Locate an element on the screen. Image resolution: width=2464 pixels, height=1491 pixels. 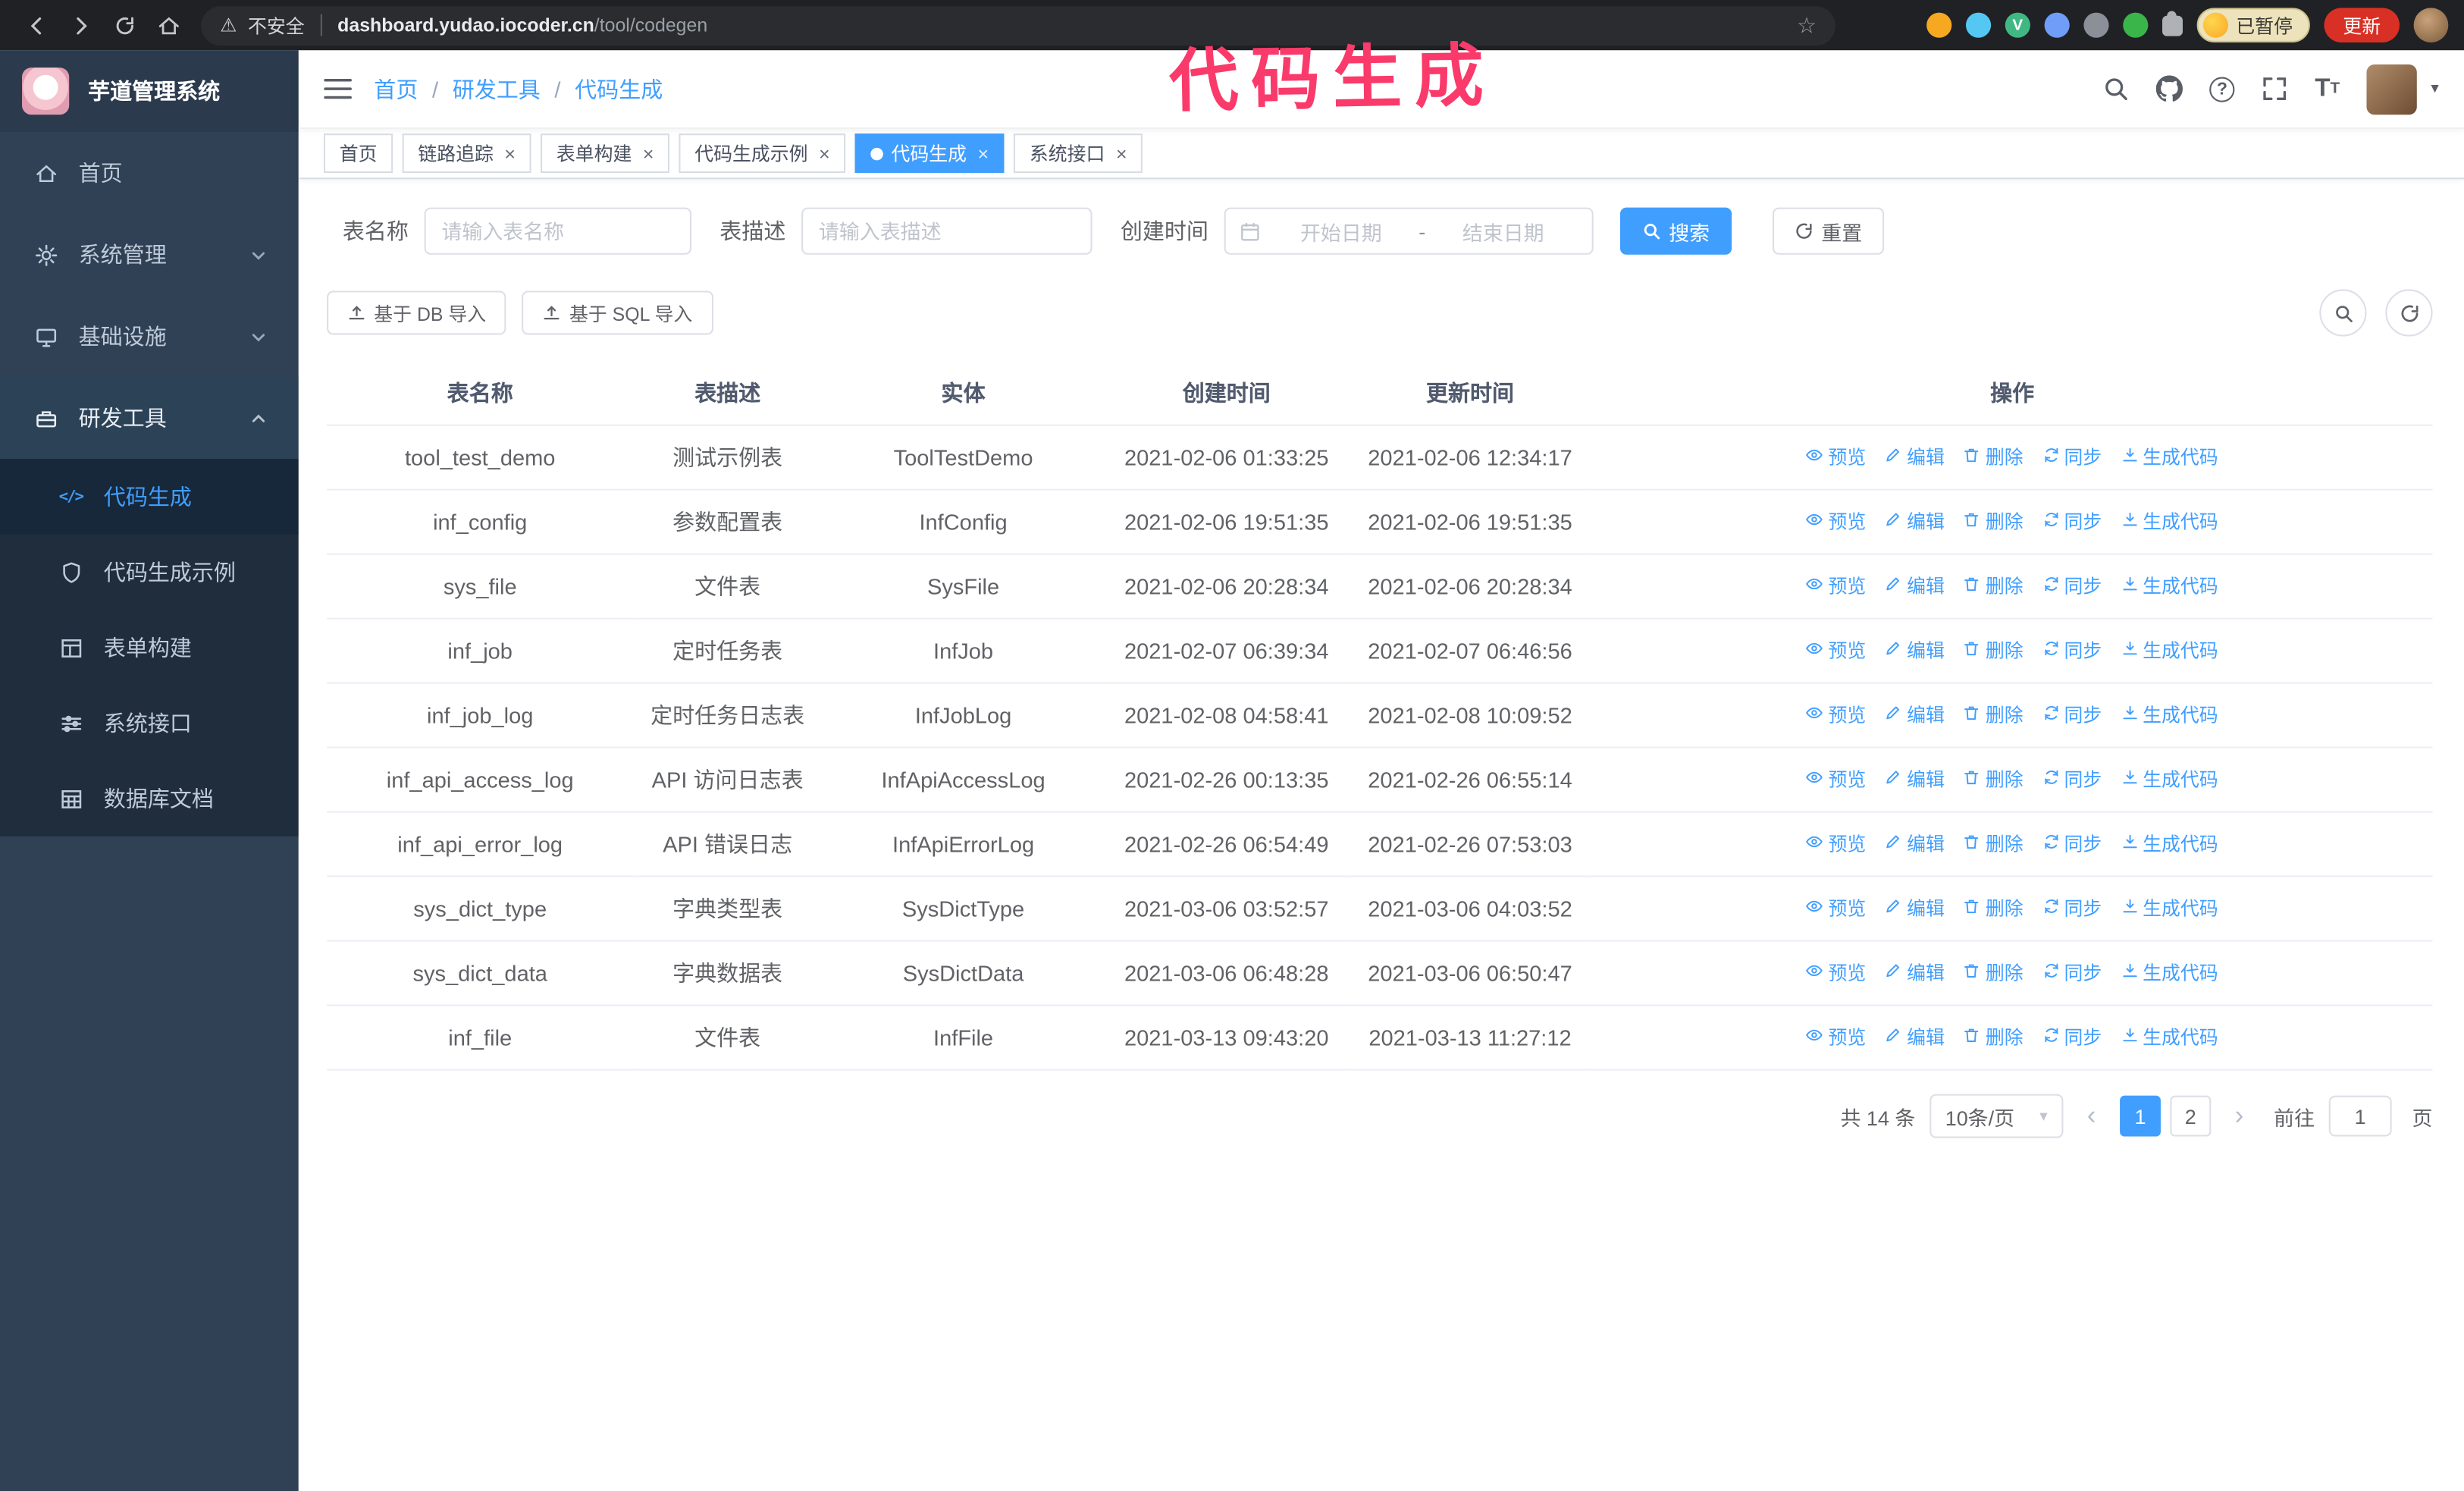
import-sql-button: 基于 SQL 导入 is located at coordinates (617, 312).